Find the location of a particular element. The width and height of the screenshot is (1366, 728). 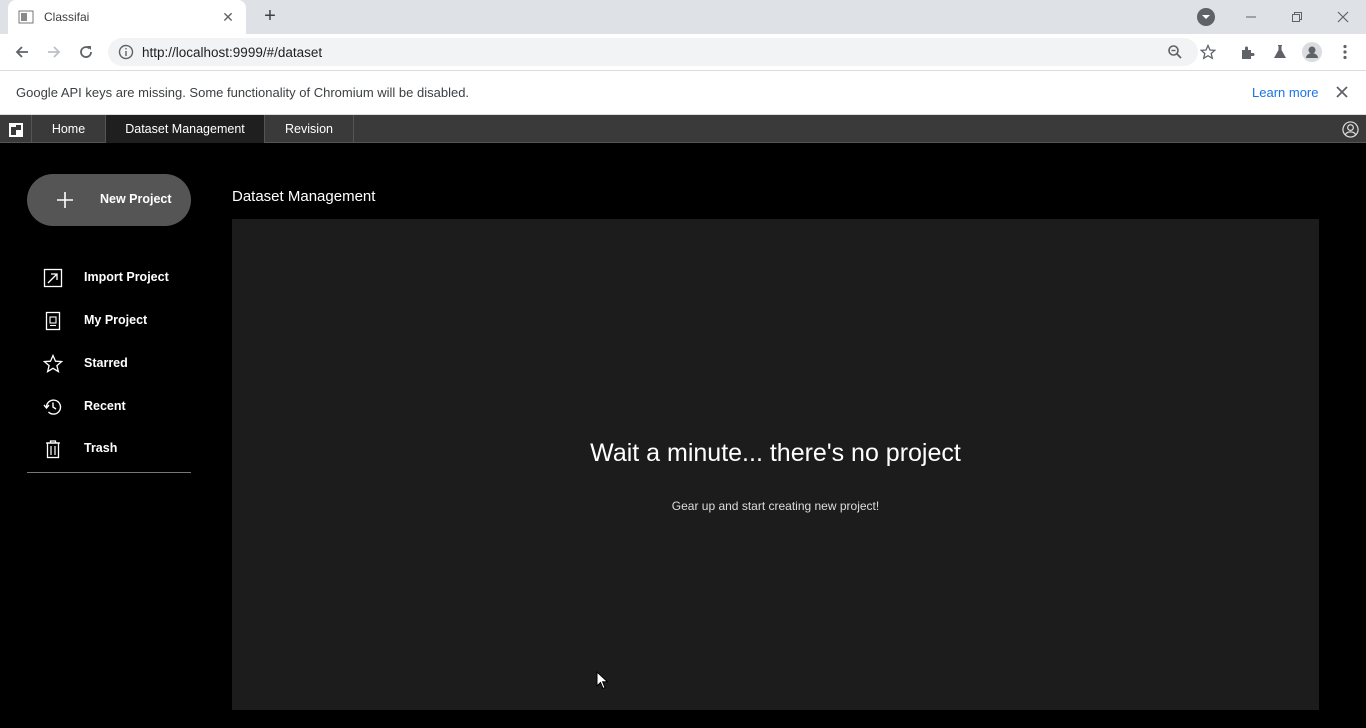

plus-icon is located at coordinates (65, 200).